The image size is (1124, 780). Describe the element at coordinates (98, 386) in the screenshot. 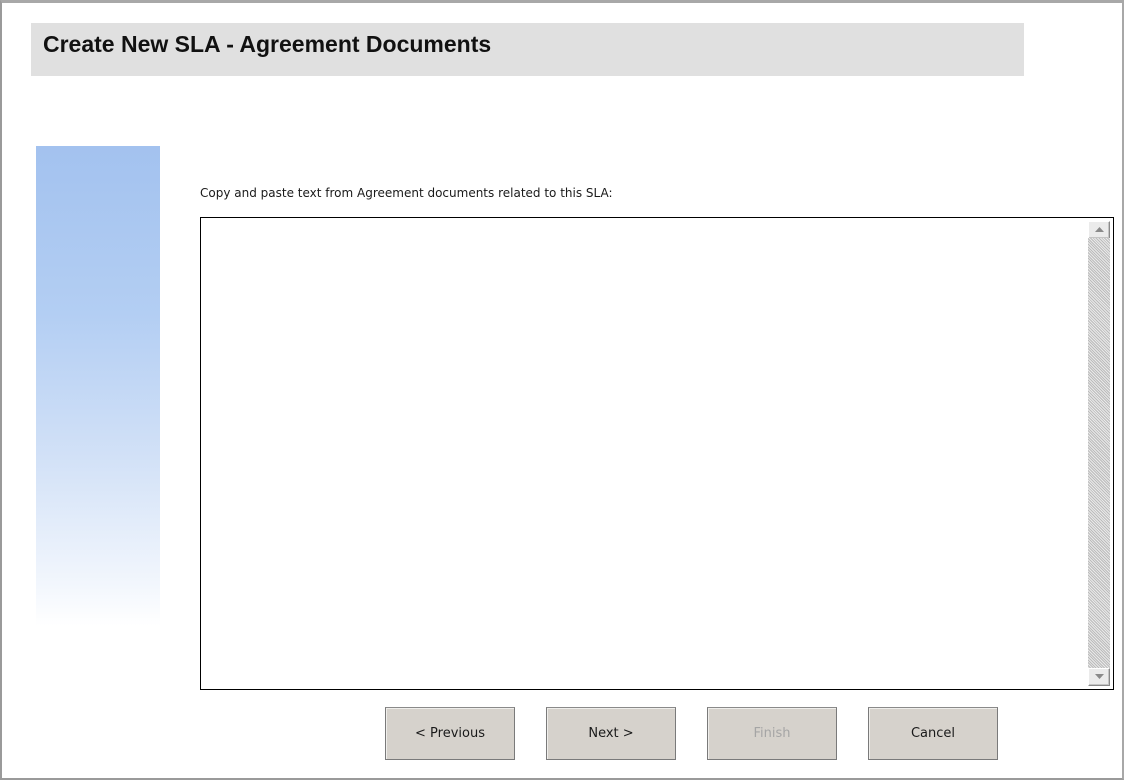

I see `side-decoration-panel` at that location.